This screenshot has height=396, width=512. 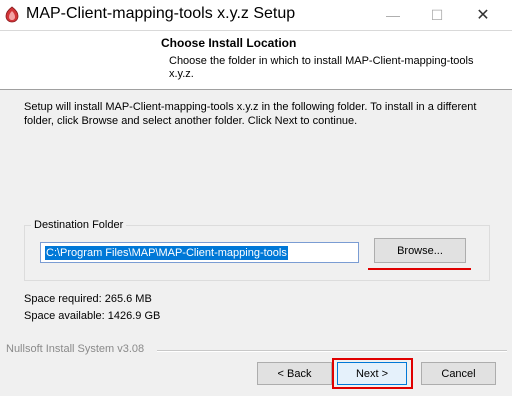 I want to click on browse-annotation-underline, so click(x=419, y=269).